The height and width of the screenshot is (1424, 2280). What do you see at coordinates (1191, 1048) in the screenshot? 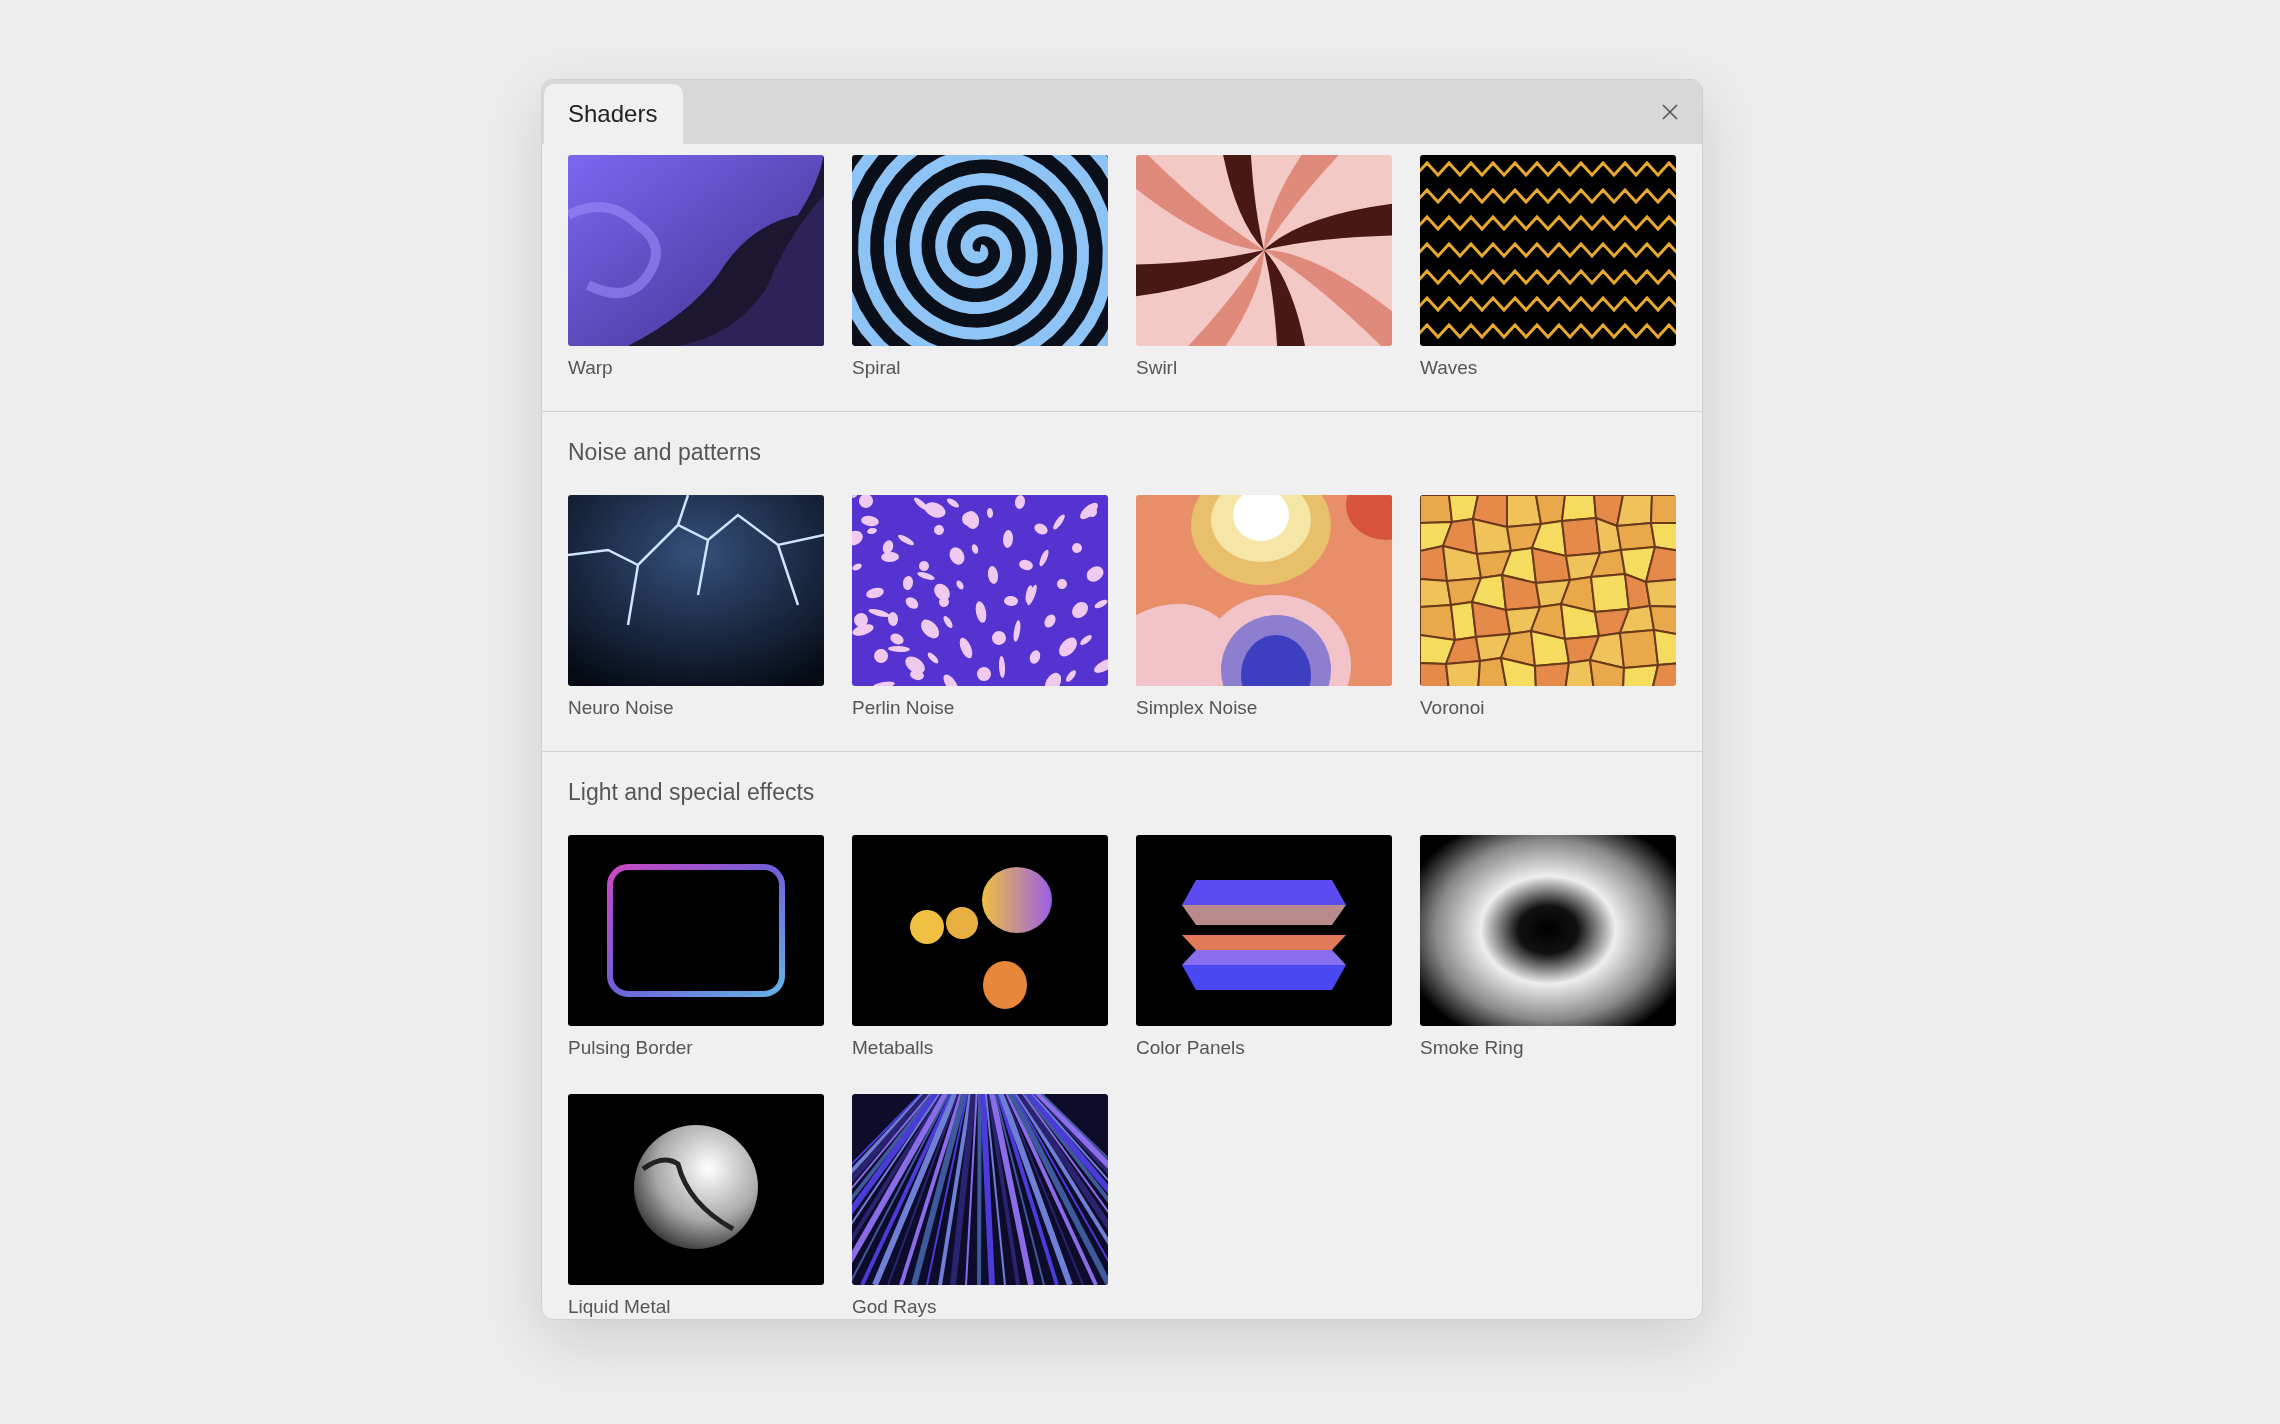
I see `shader-label: Color Panels` at bounding box center [1191, 1048].